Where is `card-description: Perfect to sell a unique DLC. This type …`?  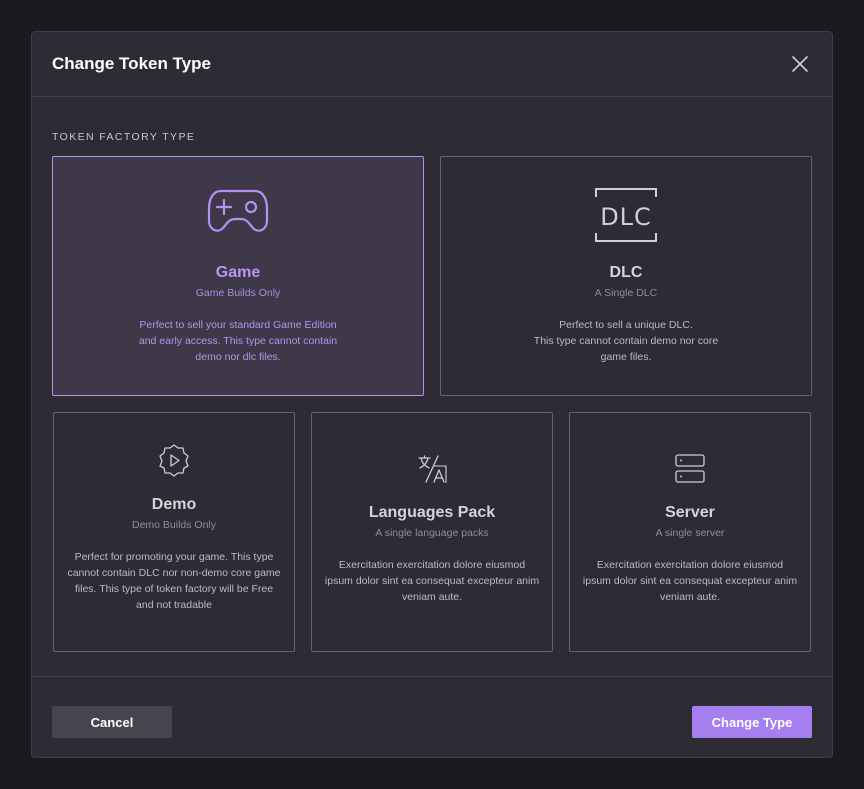
card-description: Perfect to sell a unique DLC. This type … is located at coordinates (626, 341).